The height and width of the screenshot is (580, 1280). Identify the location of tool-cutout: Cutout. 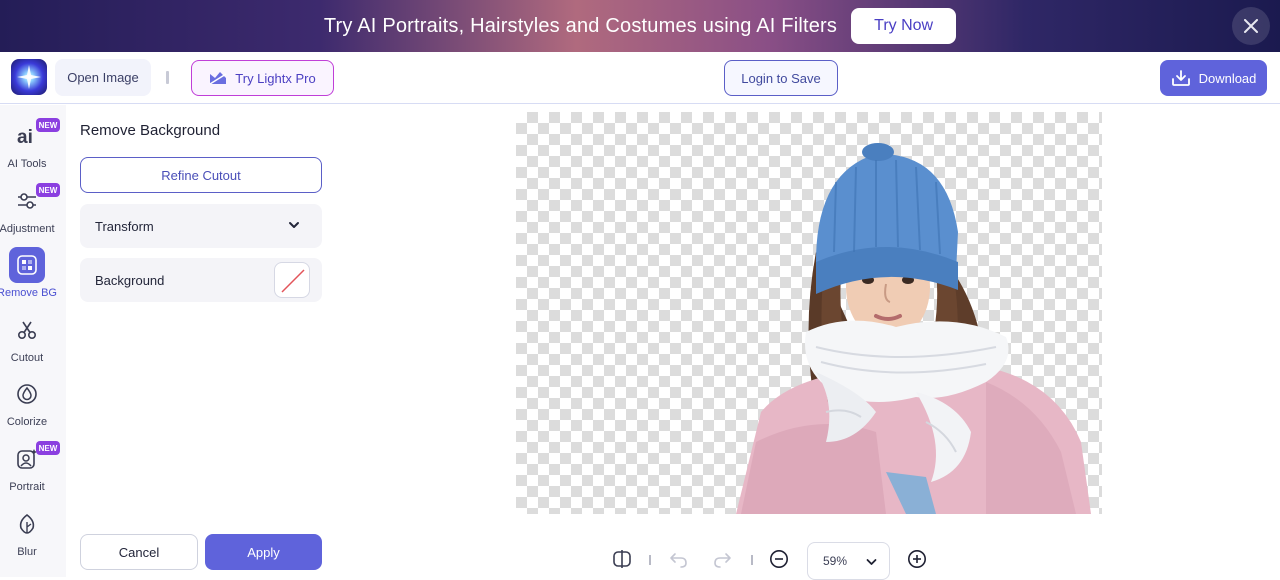
(27, 342).